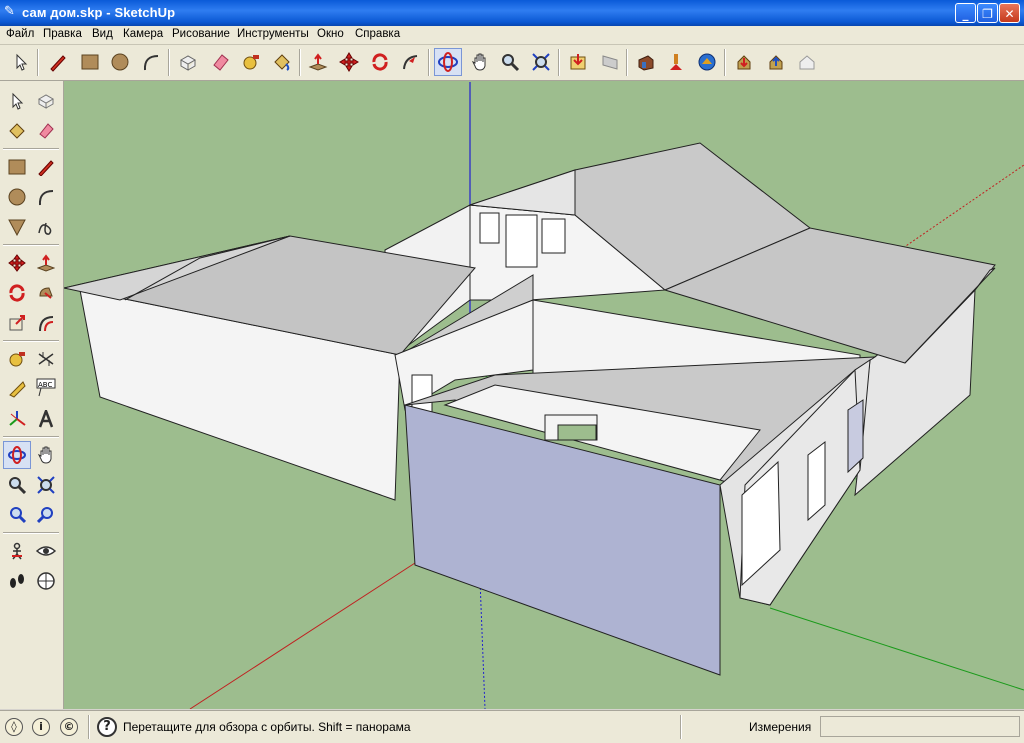 This screenshot has height=743, width=1024. I want to click on menu-view: Вид, so click(102, 34).